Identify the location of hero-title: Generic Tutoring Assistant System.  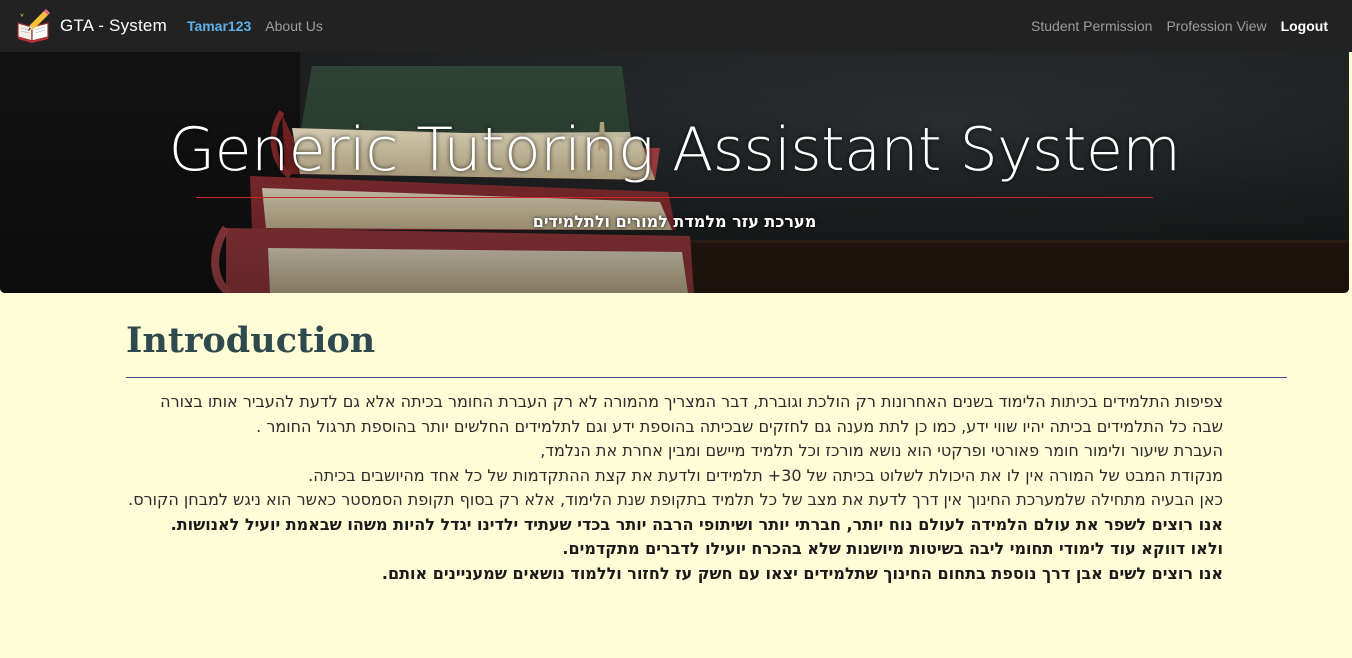
(674, 150).